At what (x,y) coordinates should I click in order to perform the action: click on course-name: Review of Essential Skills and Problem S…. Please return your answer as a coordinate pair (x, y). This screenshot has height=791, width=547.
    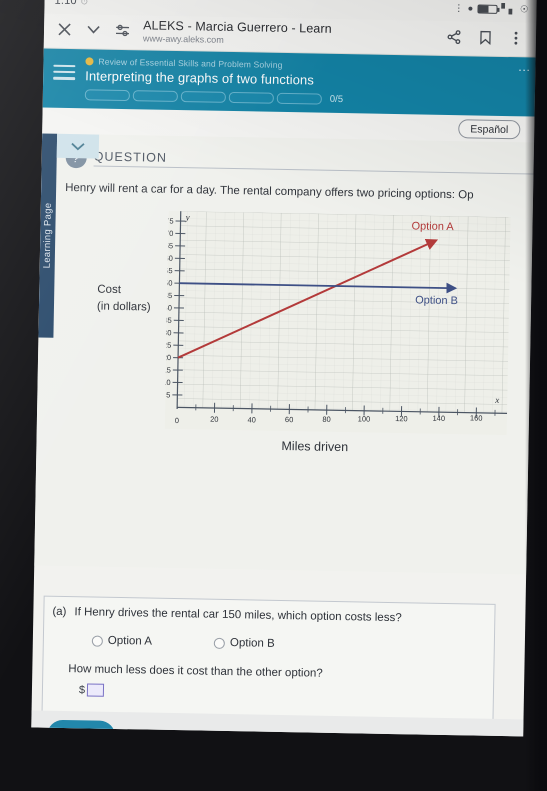
    Looking at the image, I should click on (190, 63).